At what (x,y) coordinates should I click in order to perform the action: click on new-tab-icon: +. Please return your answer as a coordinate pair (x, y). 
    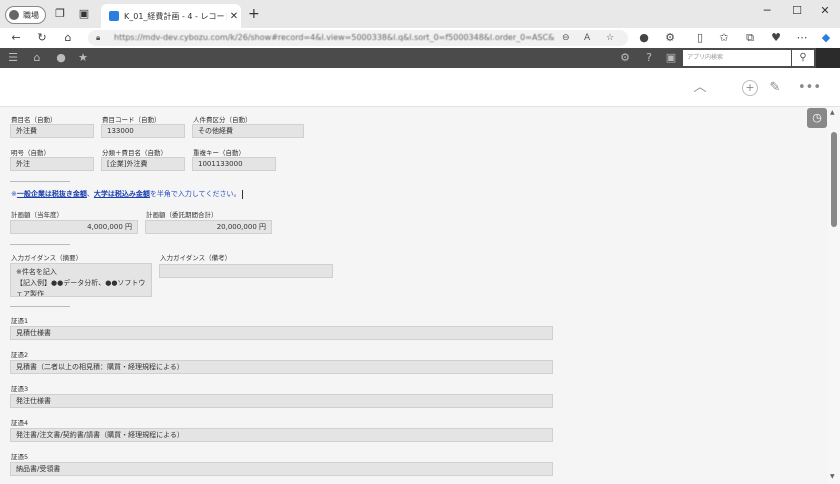
    Looking at the image, I should click on (254, 14).